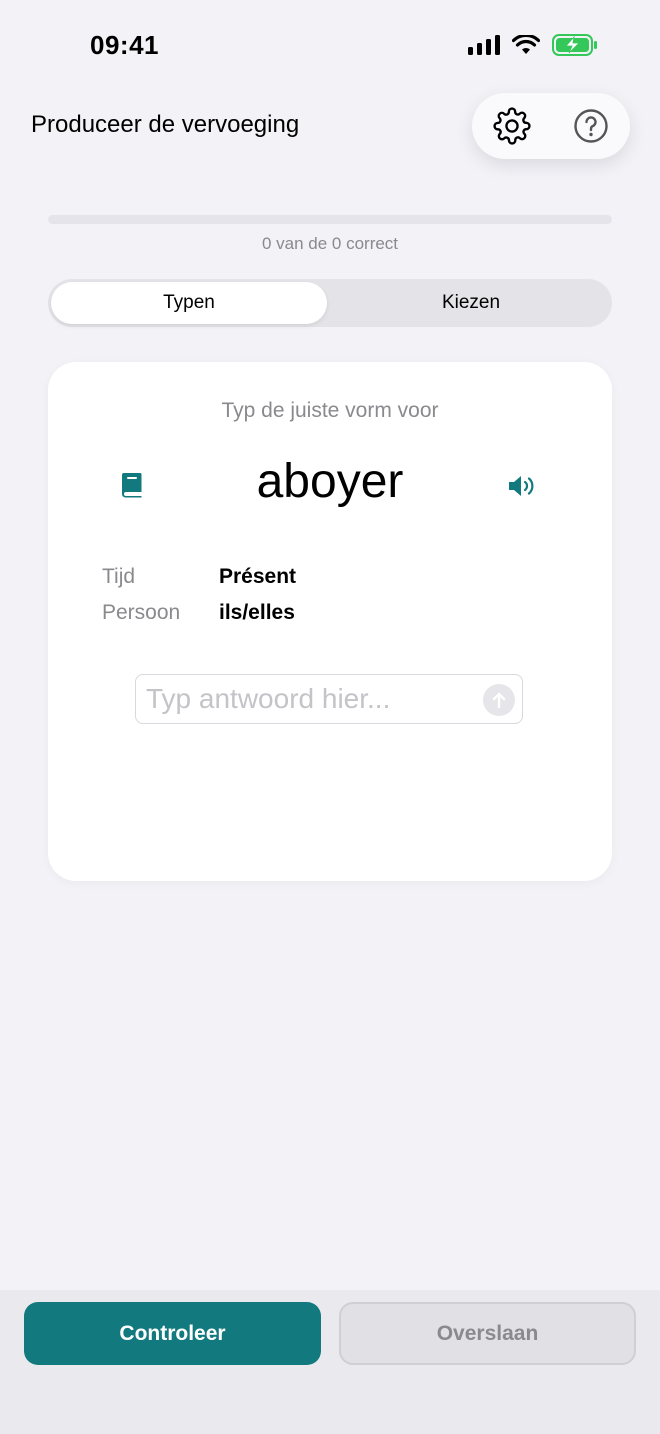 The image size is (660, 1434). What do you see at coordinates (124, 45) in the screenshot?
I see `status-time: 09:41` at bounding box center [124, 45].